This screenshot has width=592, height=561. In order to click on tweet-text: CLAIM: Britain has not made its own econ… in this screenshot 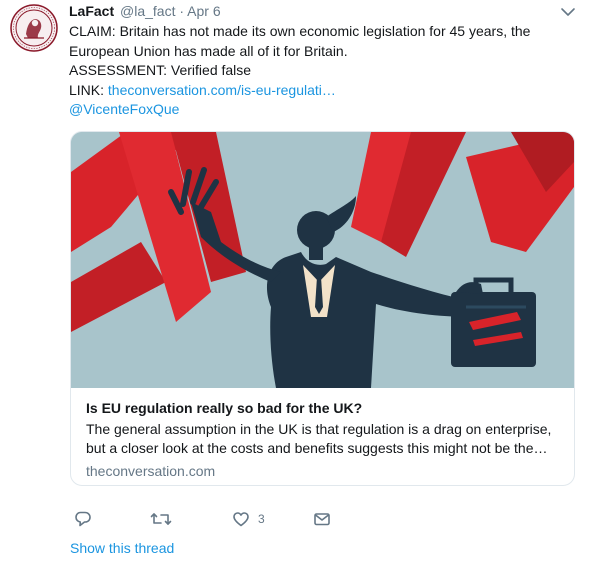, I will do `click(319, 71)`.